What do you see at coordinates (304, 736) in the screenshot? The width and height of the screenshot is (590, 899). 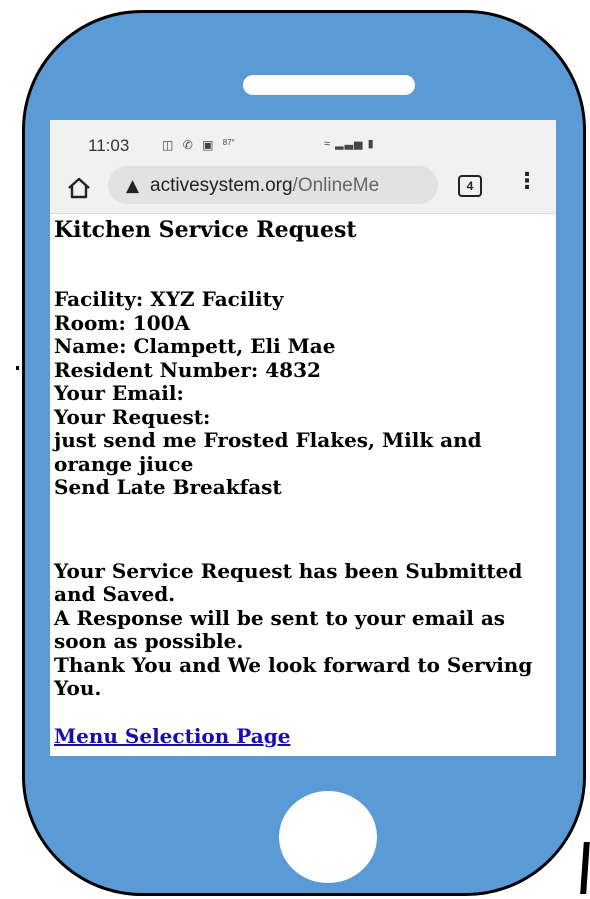 I see `menu-selection-link: Menu Selection Page` at bounding box center [304, 736].